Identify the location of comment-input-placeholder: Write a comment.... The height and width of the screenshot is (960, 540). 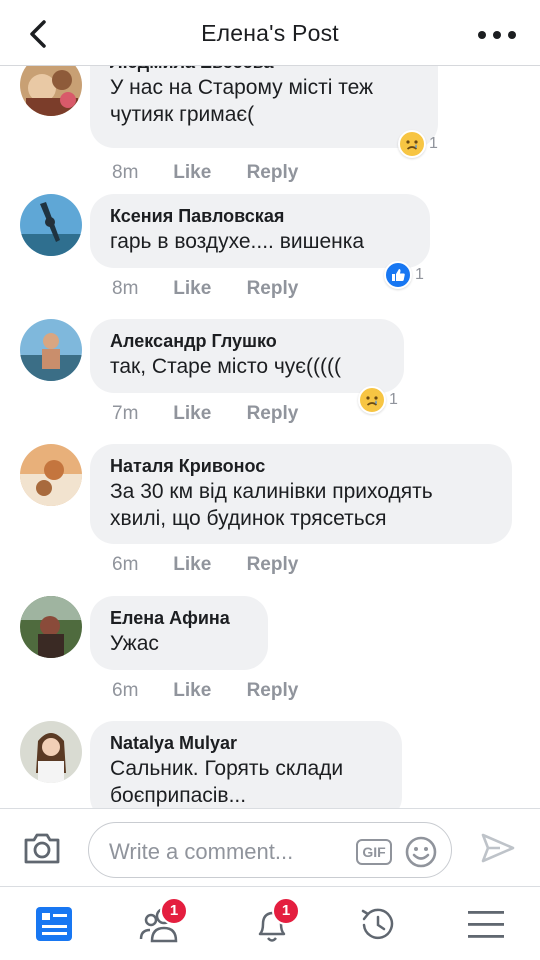
(201, 851).